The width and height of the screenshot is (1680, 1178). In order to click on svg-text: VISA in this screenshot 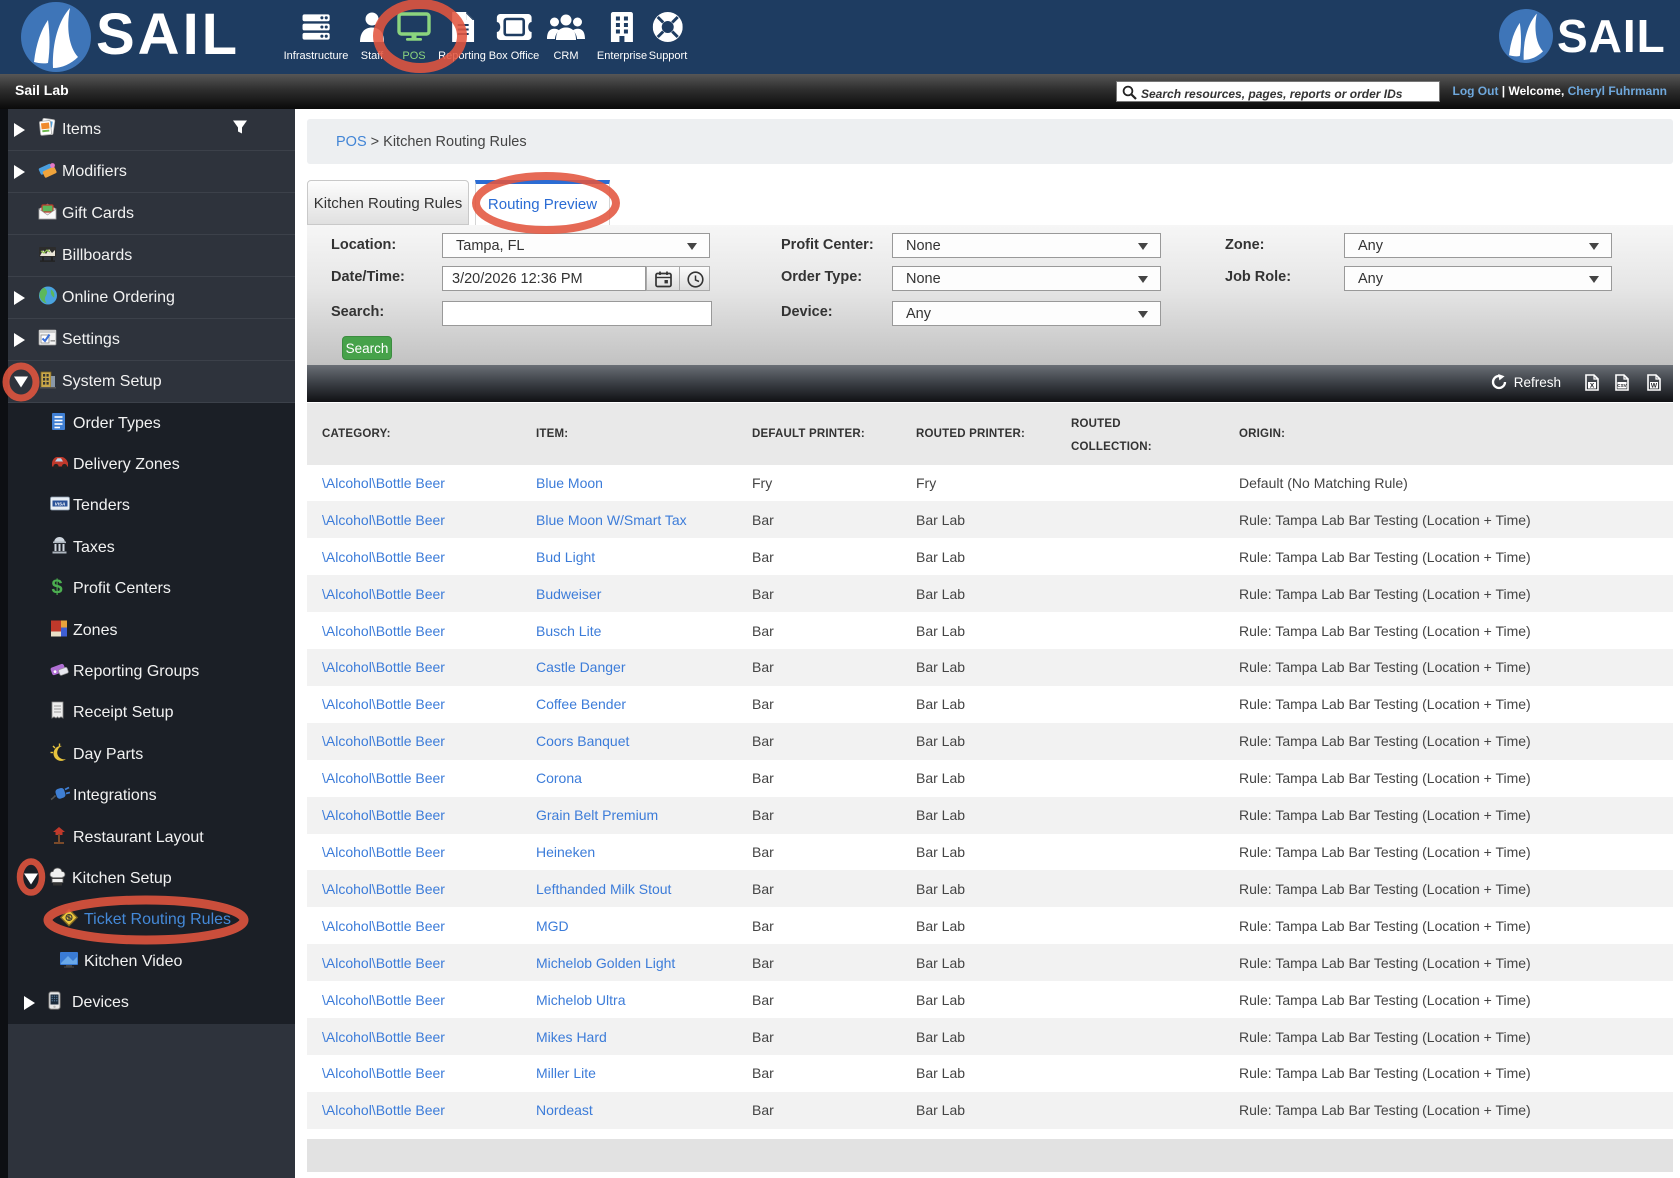, I will do `click(60, 504)`.